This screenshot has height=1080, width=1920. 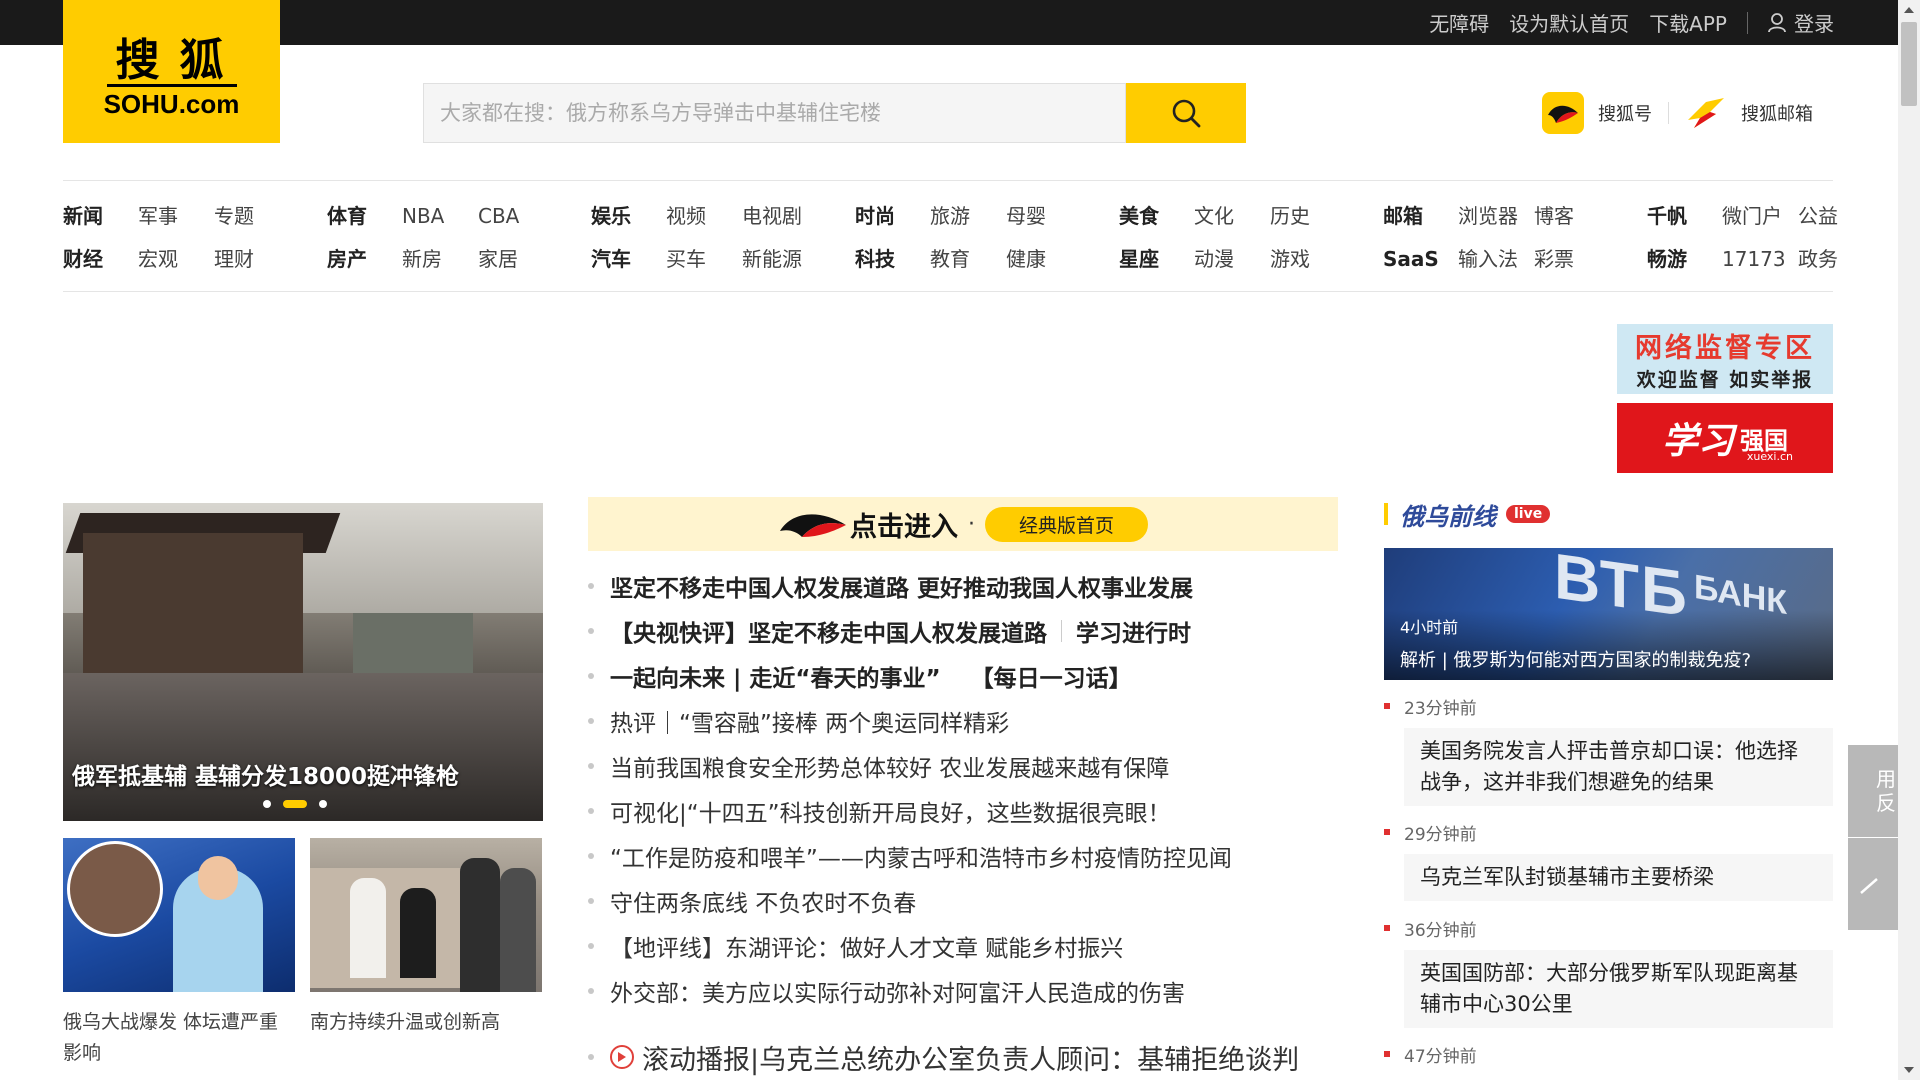 What do you see at coordinates (1574, 218) in the screenshot?
I see `nav-link: 博客` at bounding box center [1574, 218].